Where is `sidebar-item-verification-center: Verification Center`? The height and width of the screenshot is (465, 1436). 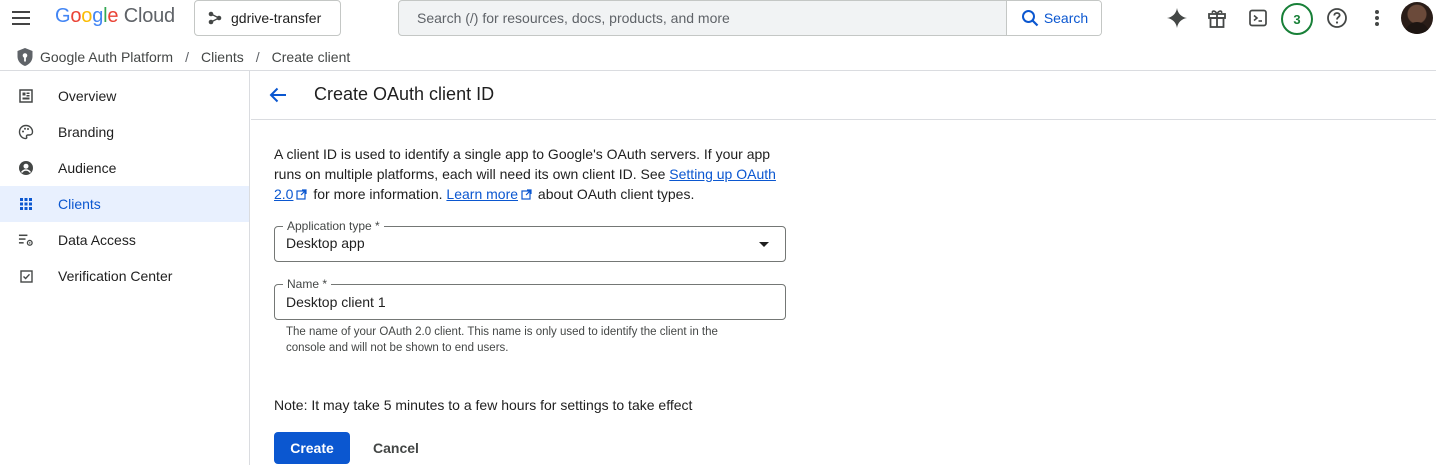
sidebar-item-verification-center: Verification Center is located at coordinates (124, 276).